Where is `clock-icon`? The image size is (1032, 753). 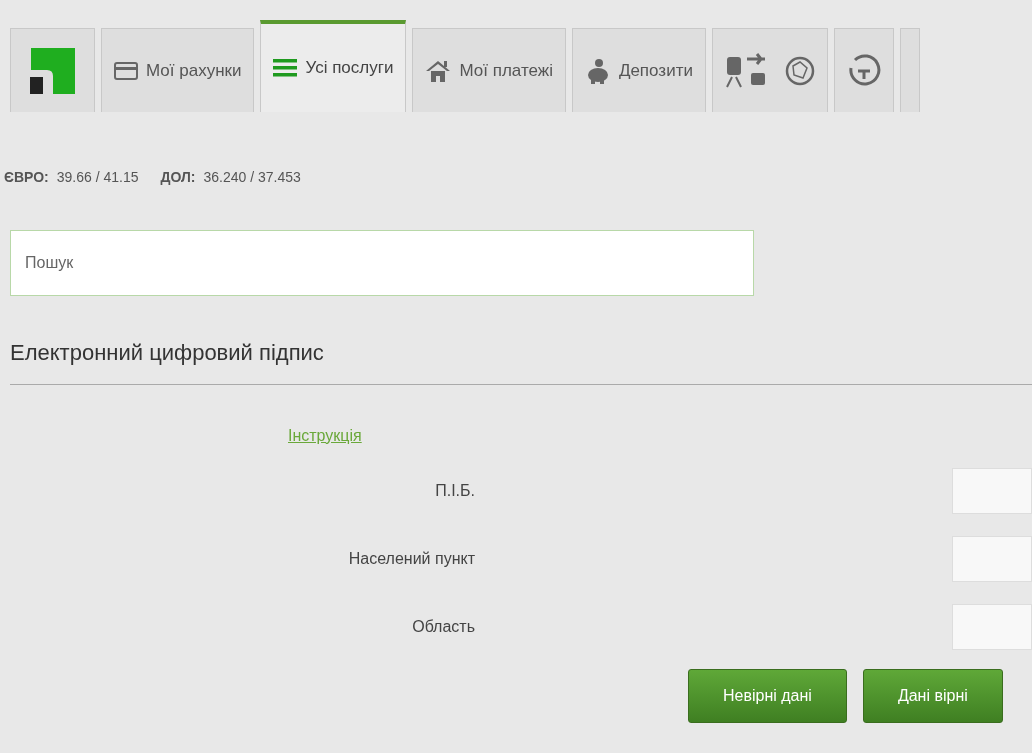 clock-icon is located at coordinates (863, 70).